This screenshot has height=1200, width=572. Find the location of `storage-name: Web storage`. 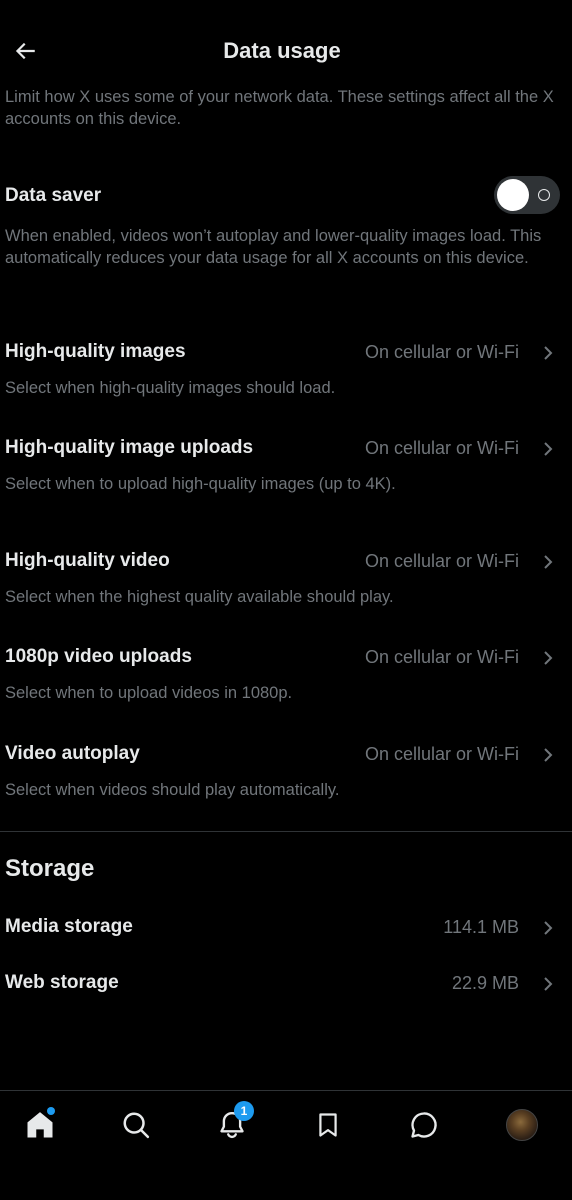

storage-name: Web storage is located at coordinates (62, 982).